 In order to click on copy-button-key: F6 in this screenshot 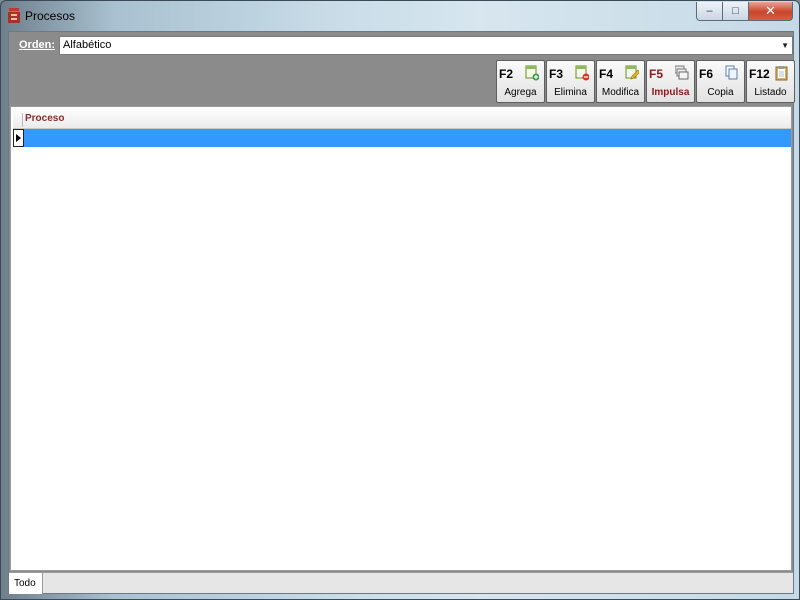, I will do `click(706, 74)`.